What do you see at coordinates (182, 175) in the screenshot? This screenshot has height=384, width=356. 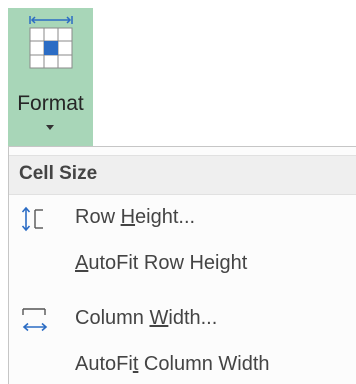 I see `section-header: Cell Size` at bounding box center [182, 175].